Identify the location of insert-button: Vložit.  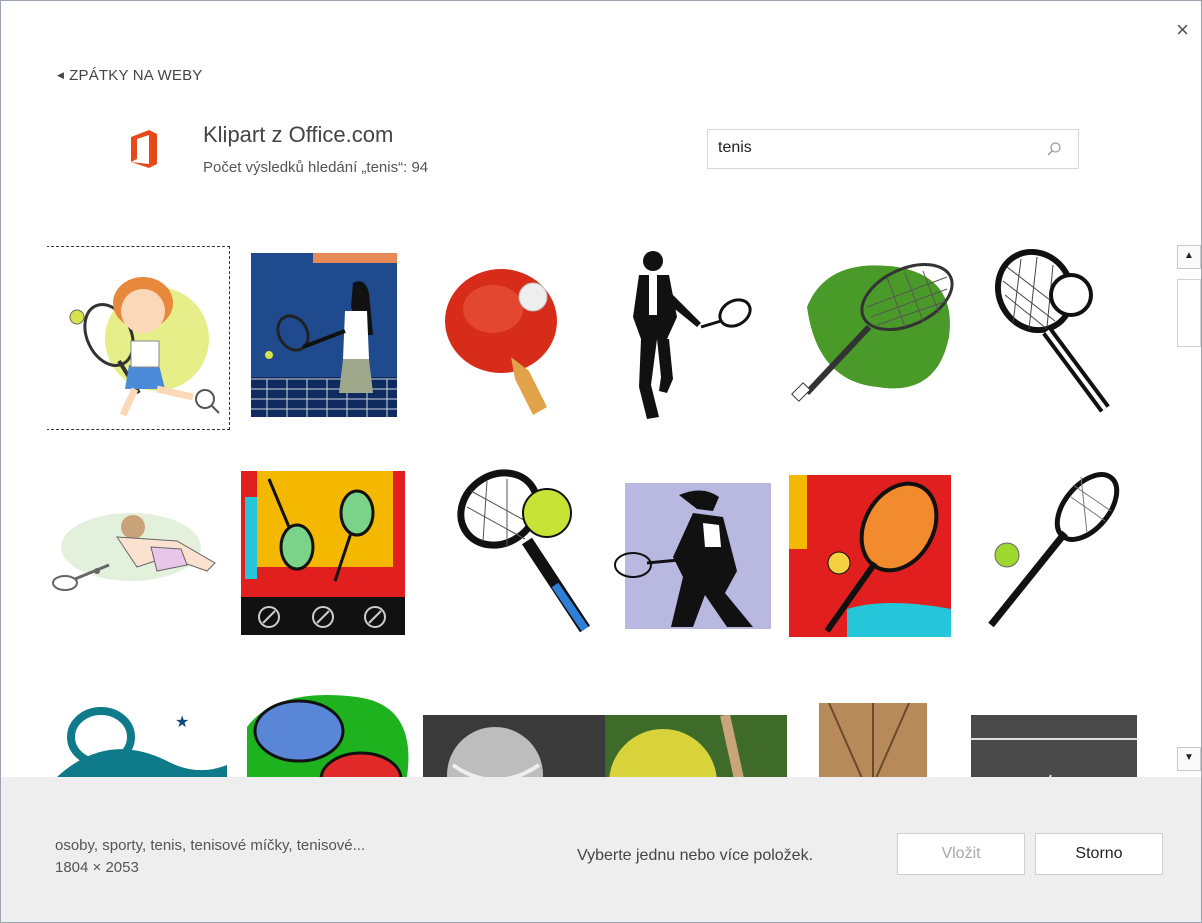
(961, 854).